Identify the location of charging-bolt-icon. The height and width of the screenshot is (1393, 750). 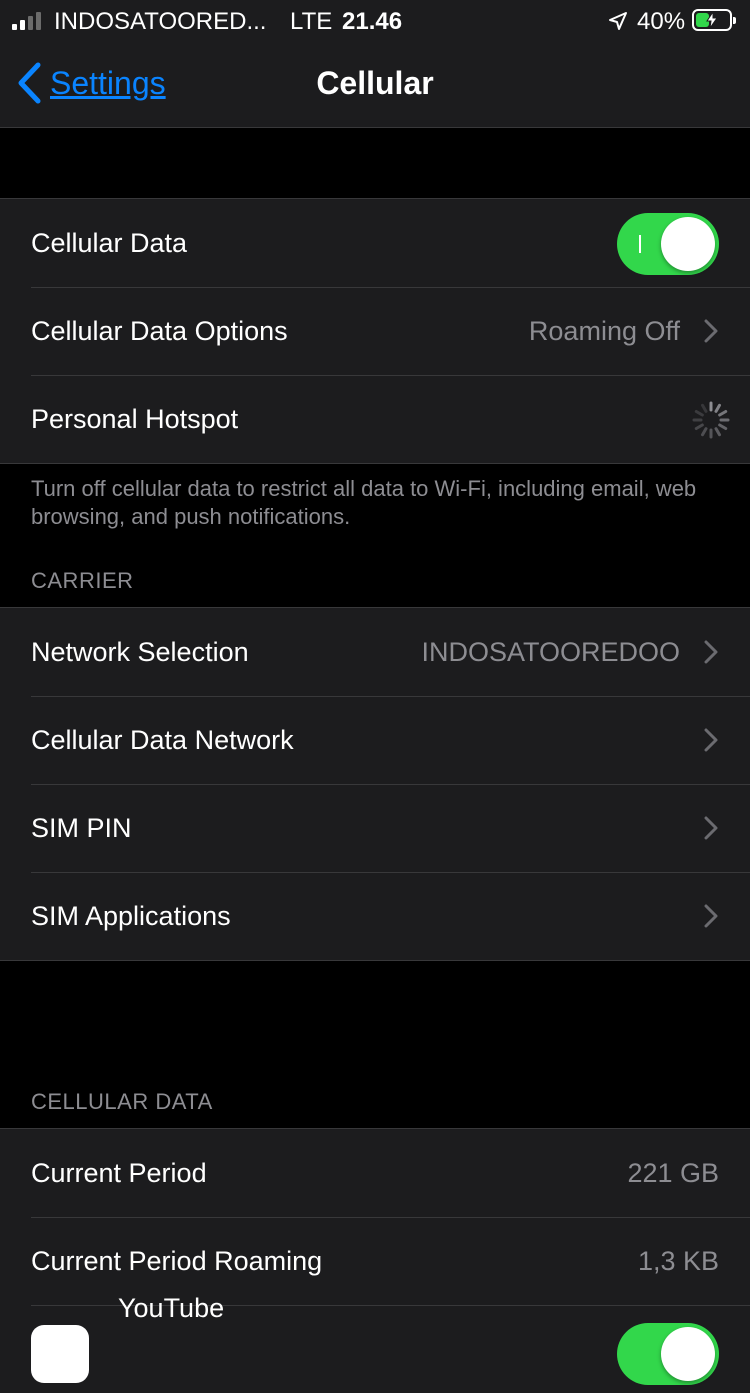
(712, 20).